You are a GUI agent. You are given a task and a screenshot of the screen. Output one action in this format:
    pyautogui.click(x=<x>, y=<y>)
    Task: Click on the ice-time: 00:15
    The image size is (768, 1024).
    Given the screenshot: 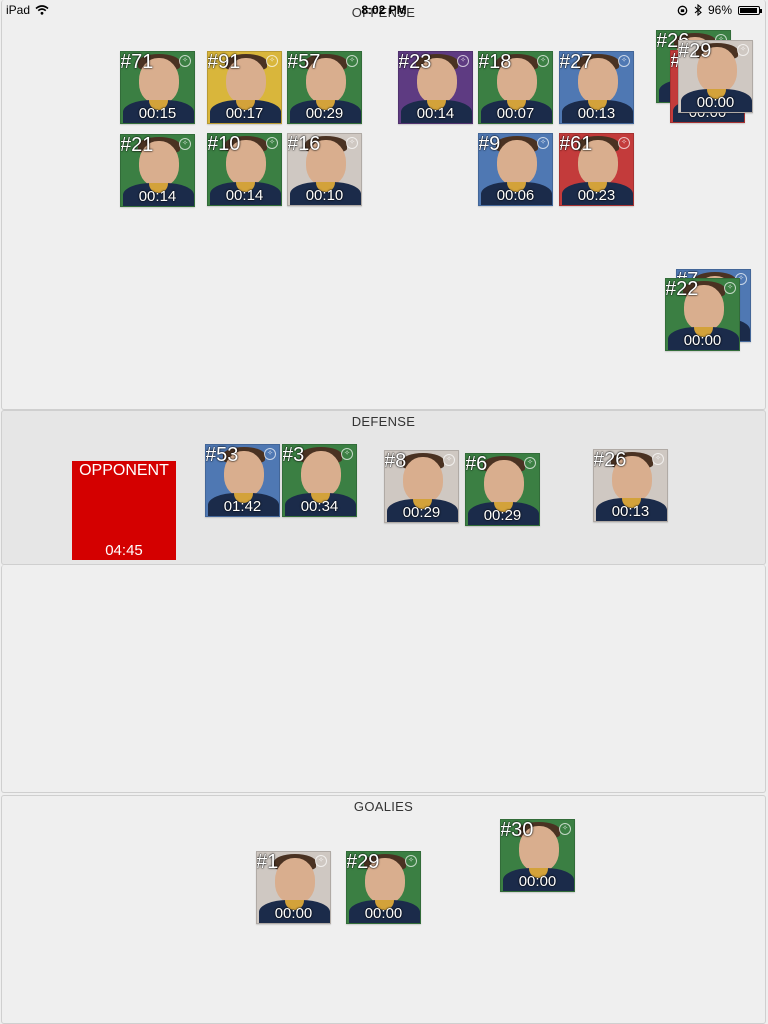 What is the action you would take?
    pyautogui.click(x=157, y=113)
    